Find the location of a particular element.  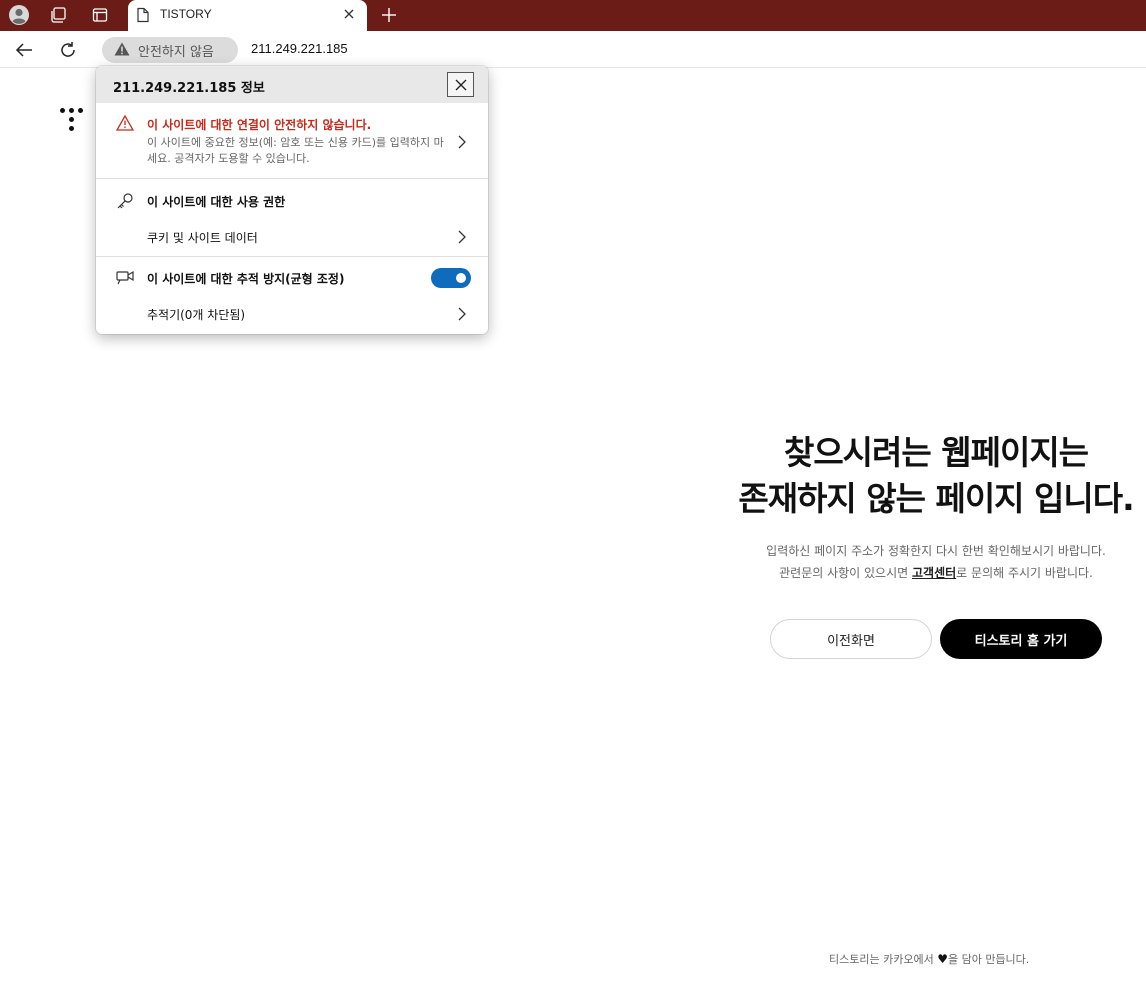

close-icon is located at coordinates (460, 84).